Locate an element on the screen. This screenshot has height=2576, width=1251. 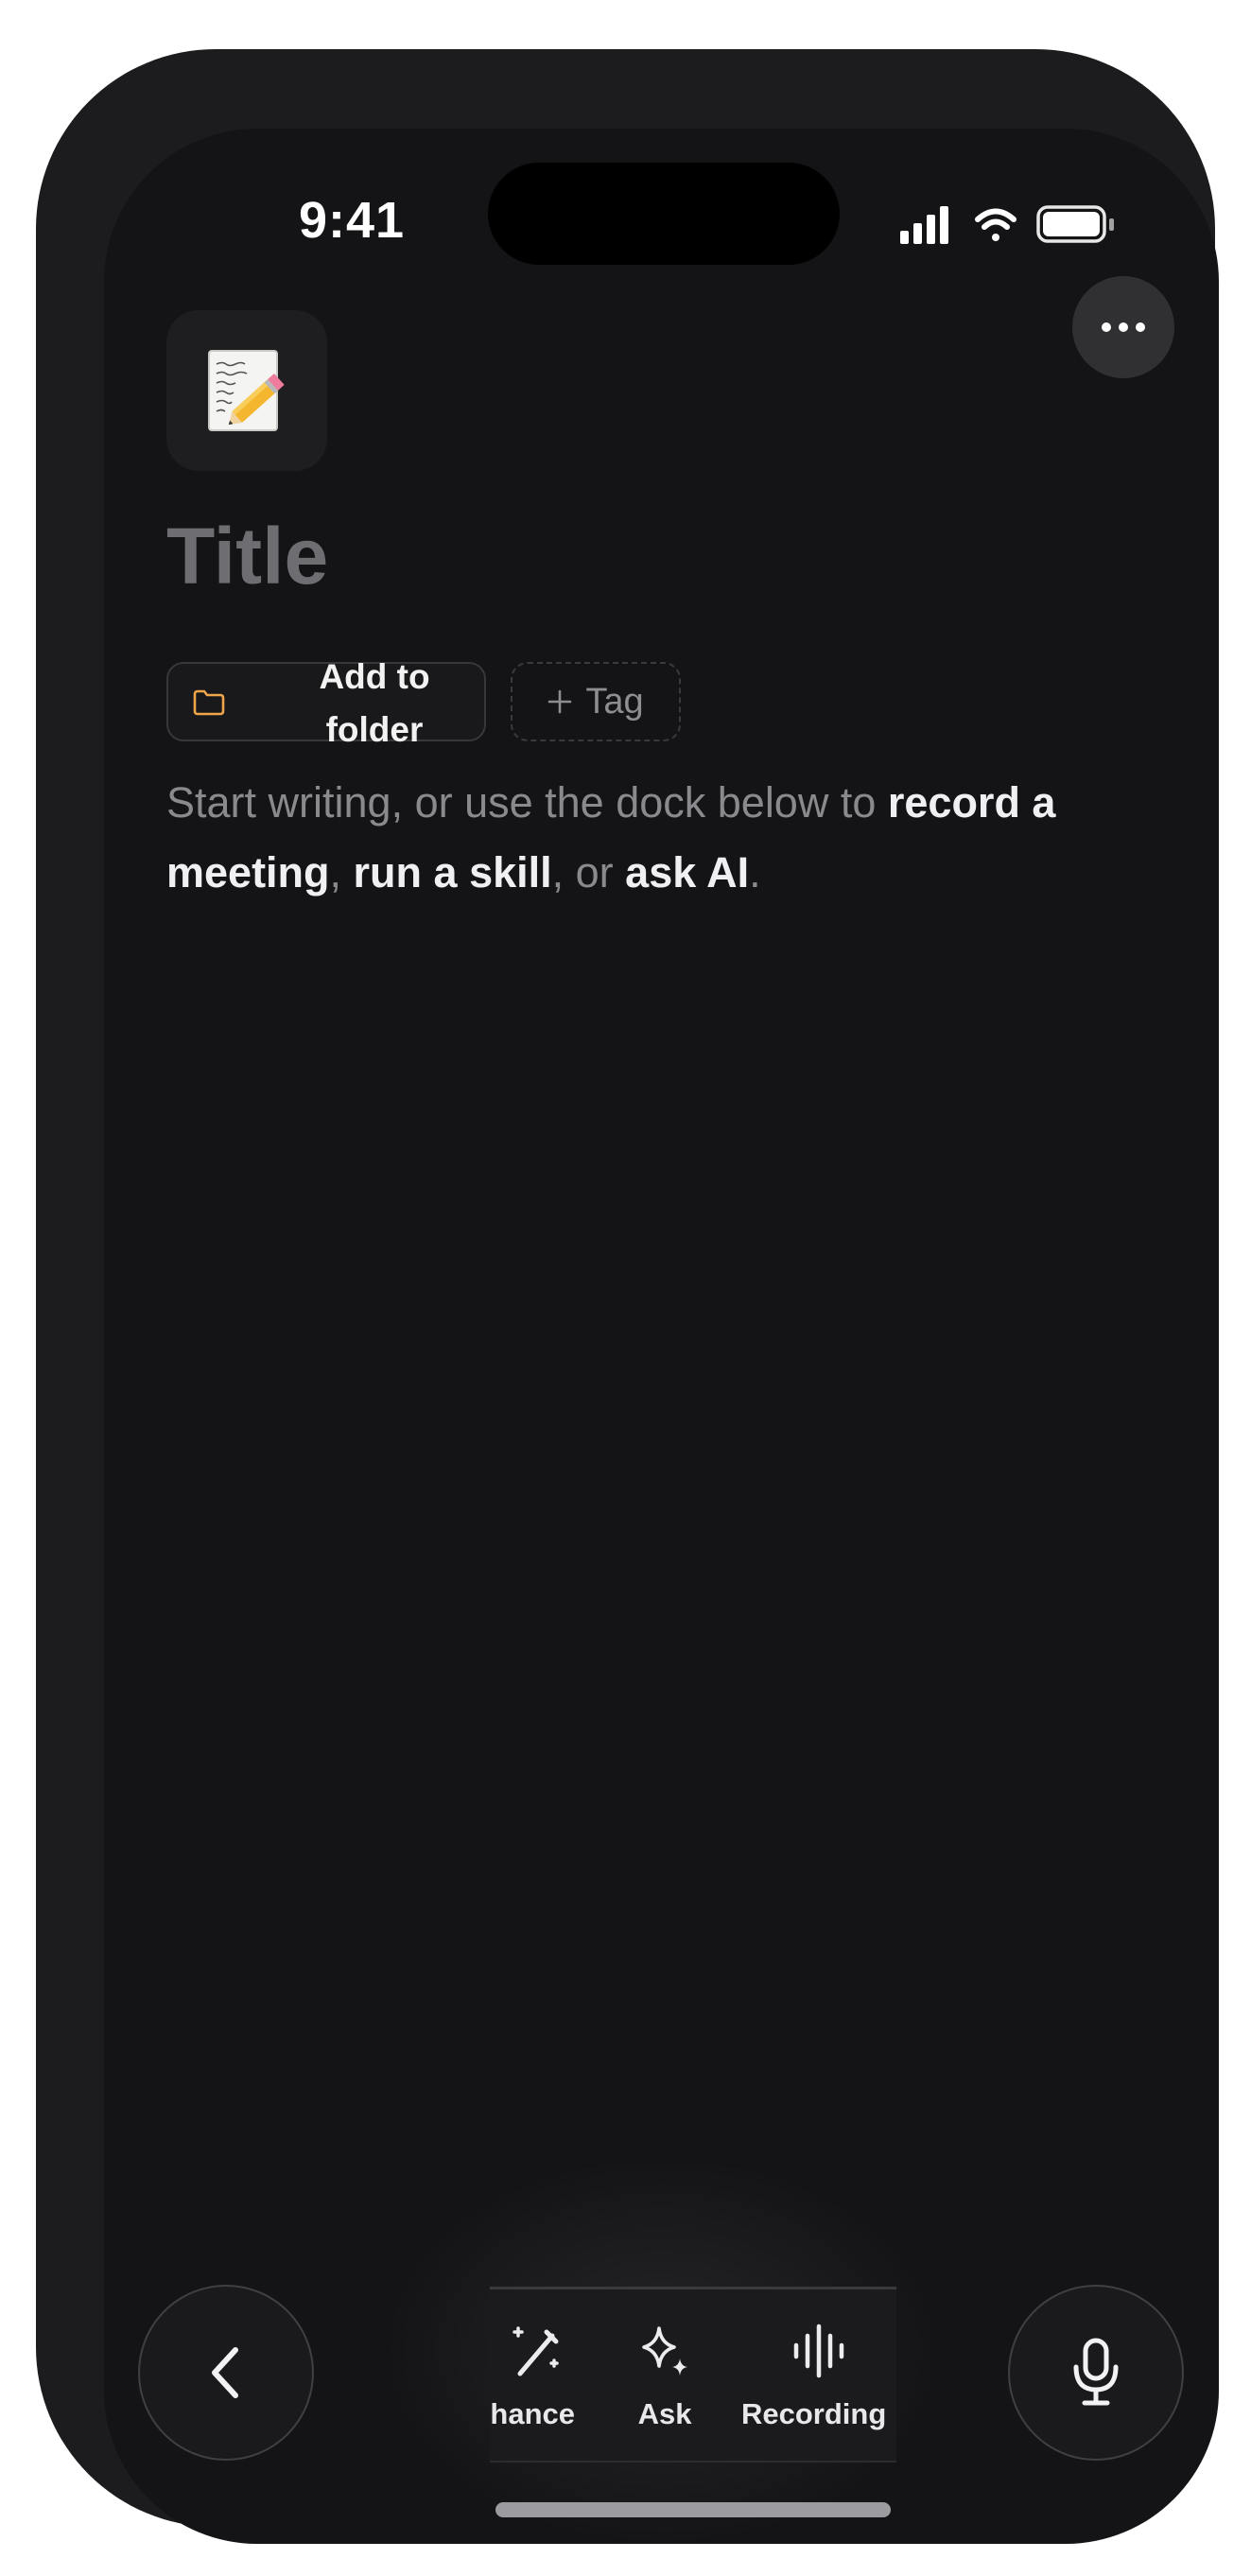
memo-pencil-icon is located at coordinates (247, 390).